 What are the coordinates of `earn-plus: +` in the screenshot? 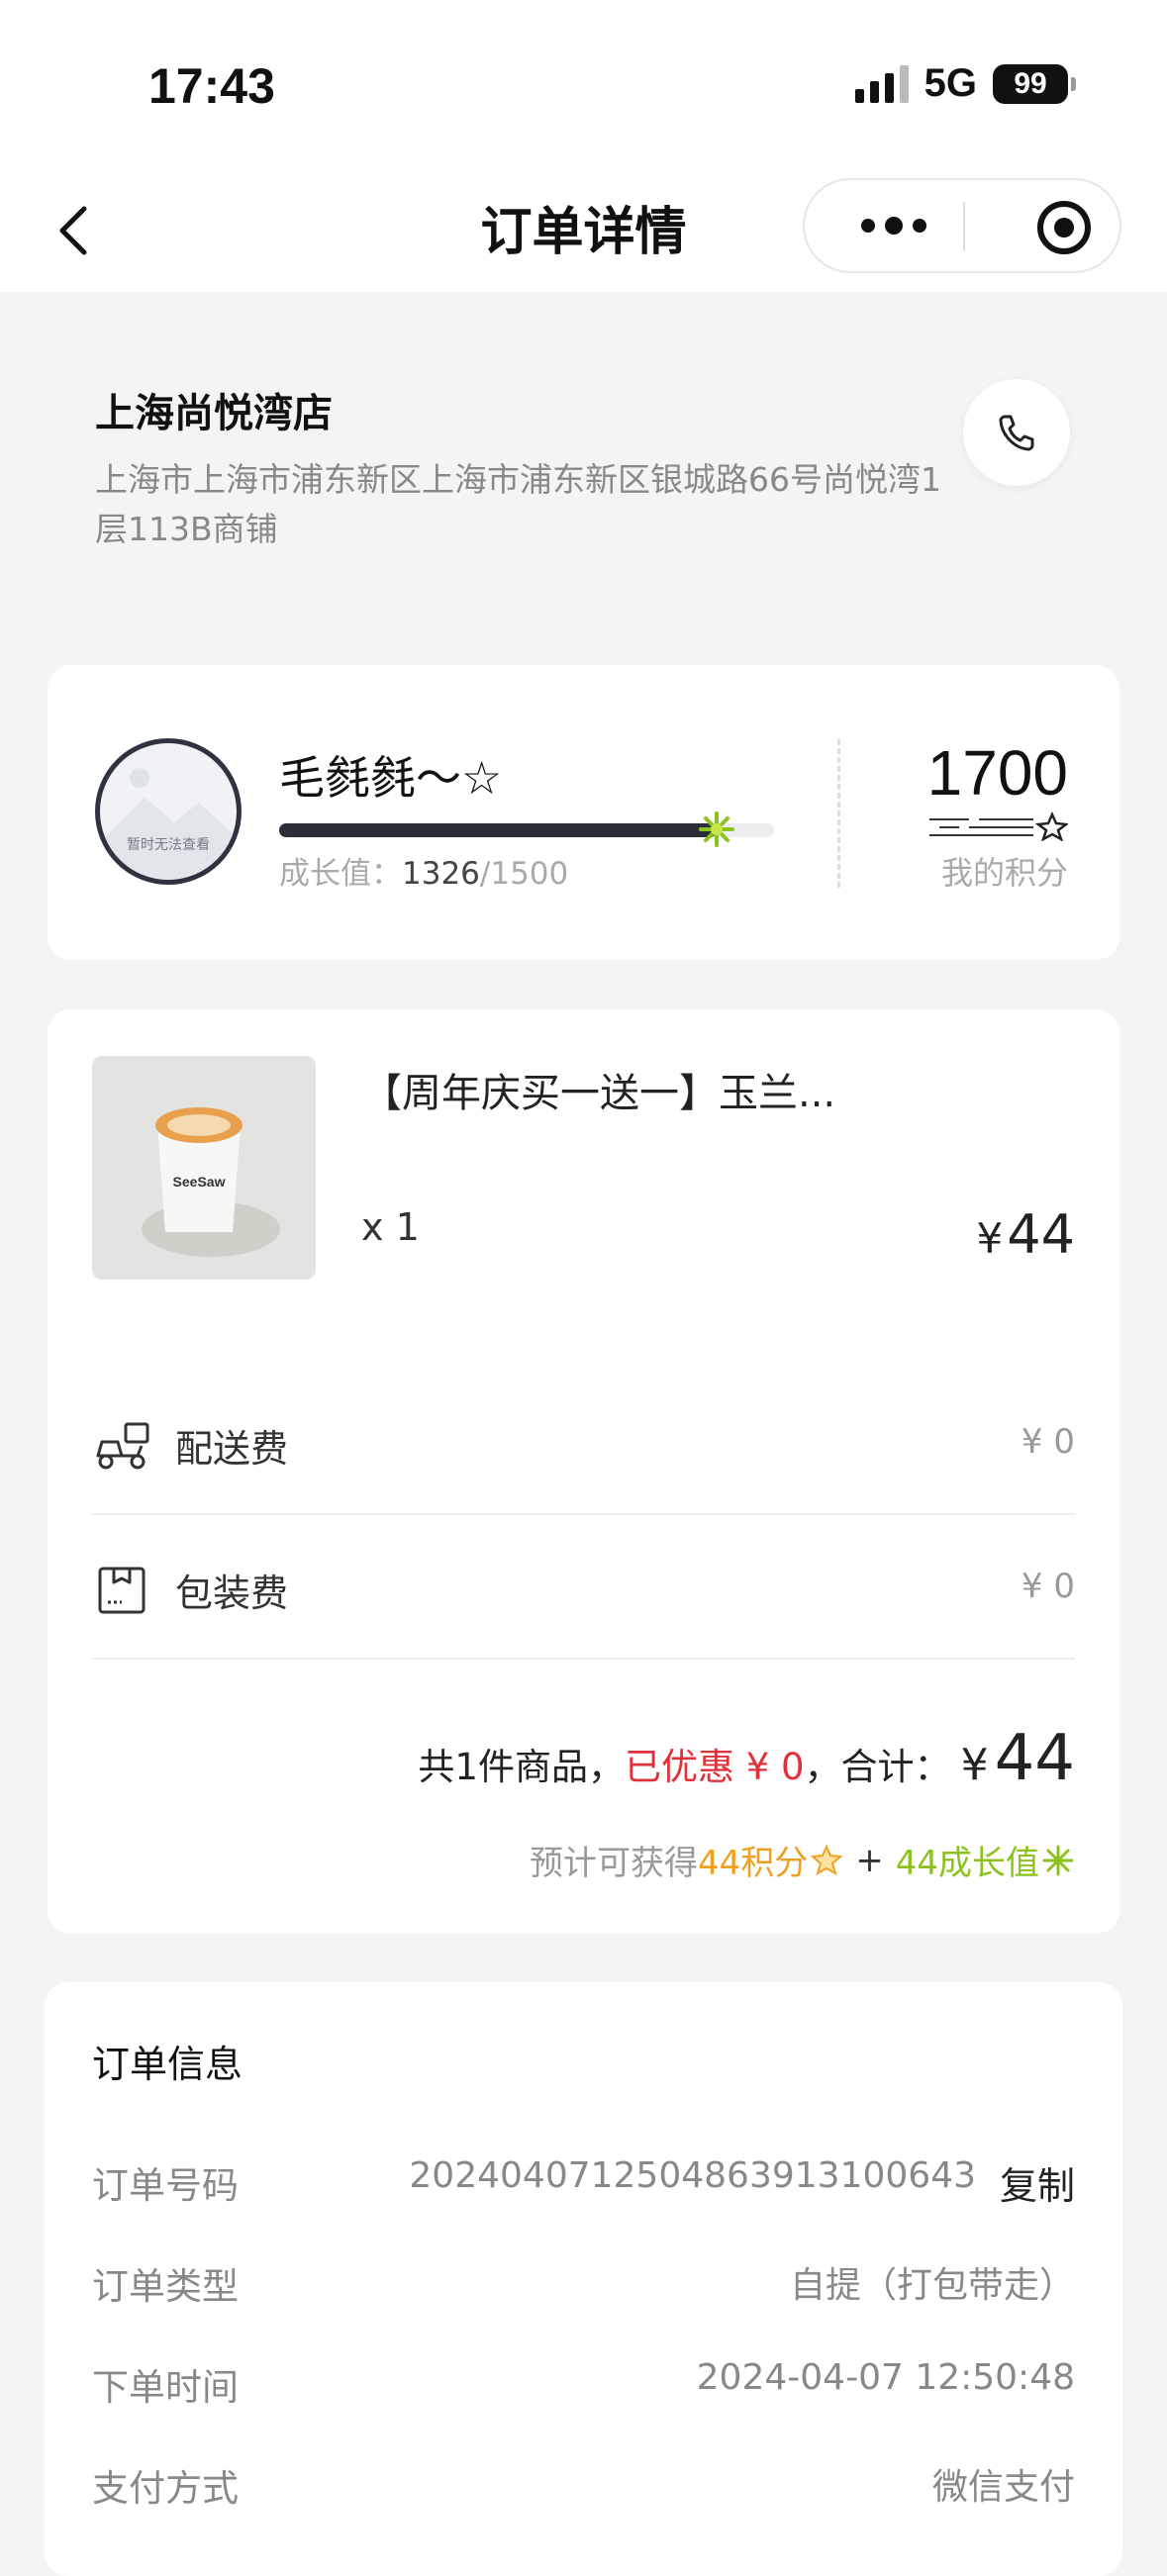 It's located at (870, 1860).